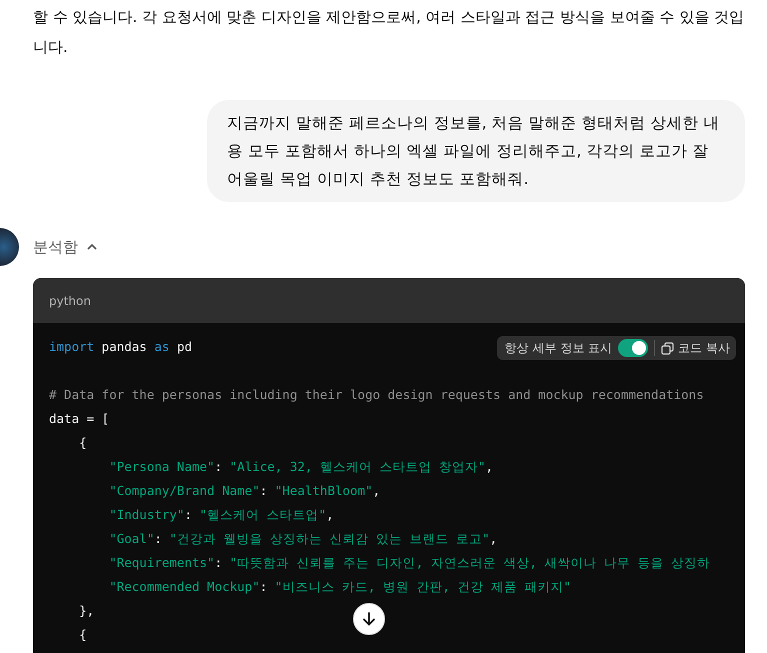 Image resolution: width=767 pixels, height=653 pixels. I want to click on scroll-down-button, so click(369, 619).